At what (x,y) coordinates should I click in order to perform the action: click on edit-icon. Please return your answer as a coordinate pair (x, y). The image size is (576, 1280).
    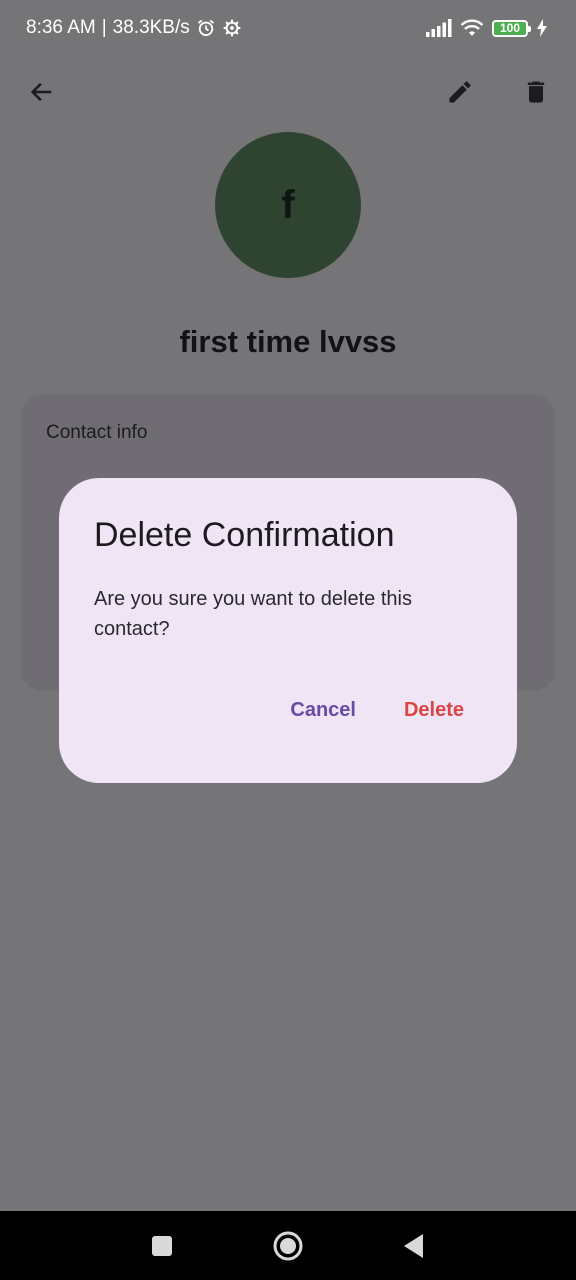
    Looking at the image, I should click on (460, 92).